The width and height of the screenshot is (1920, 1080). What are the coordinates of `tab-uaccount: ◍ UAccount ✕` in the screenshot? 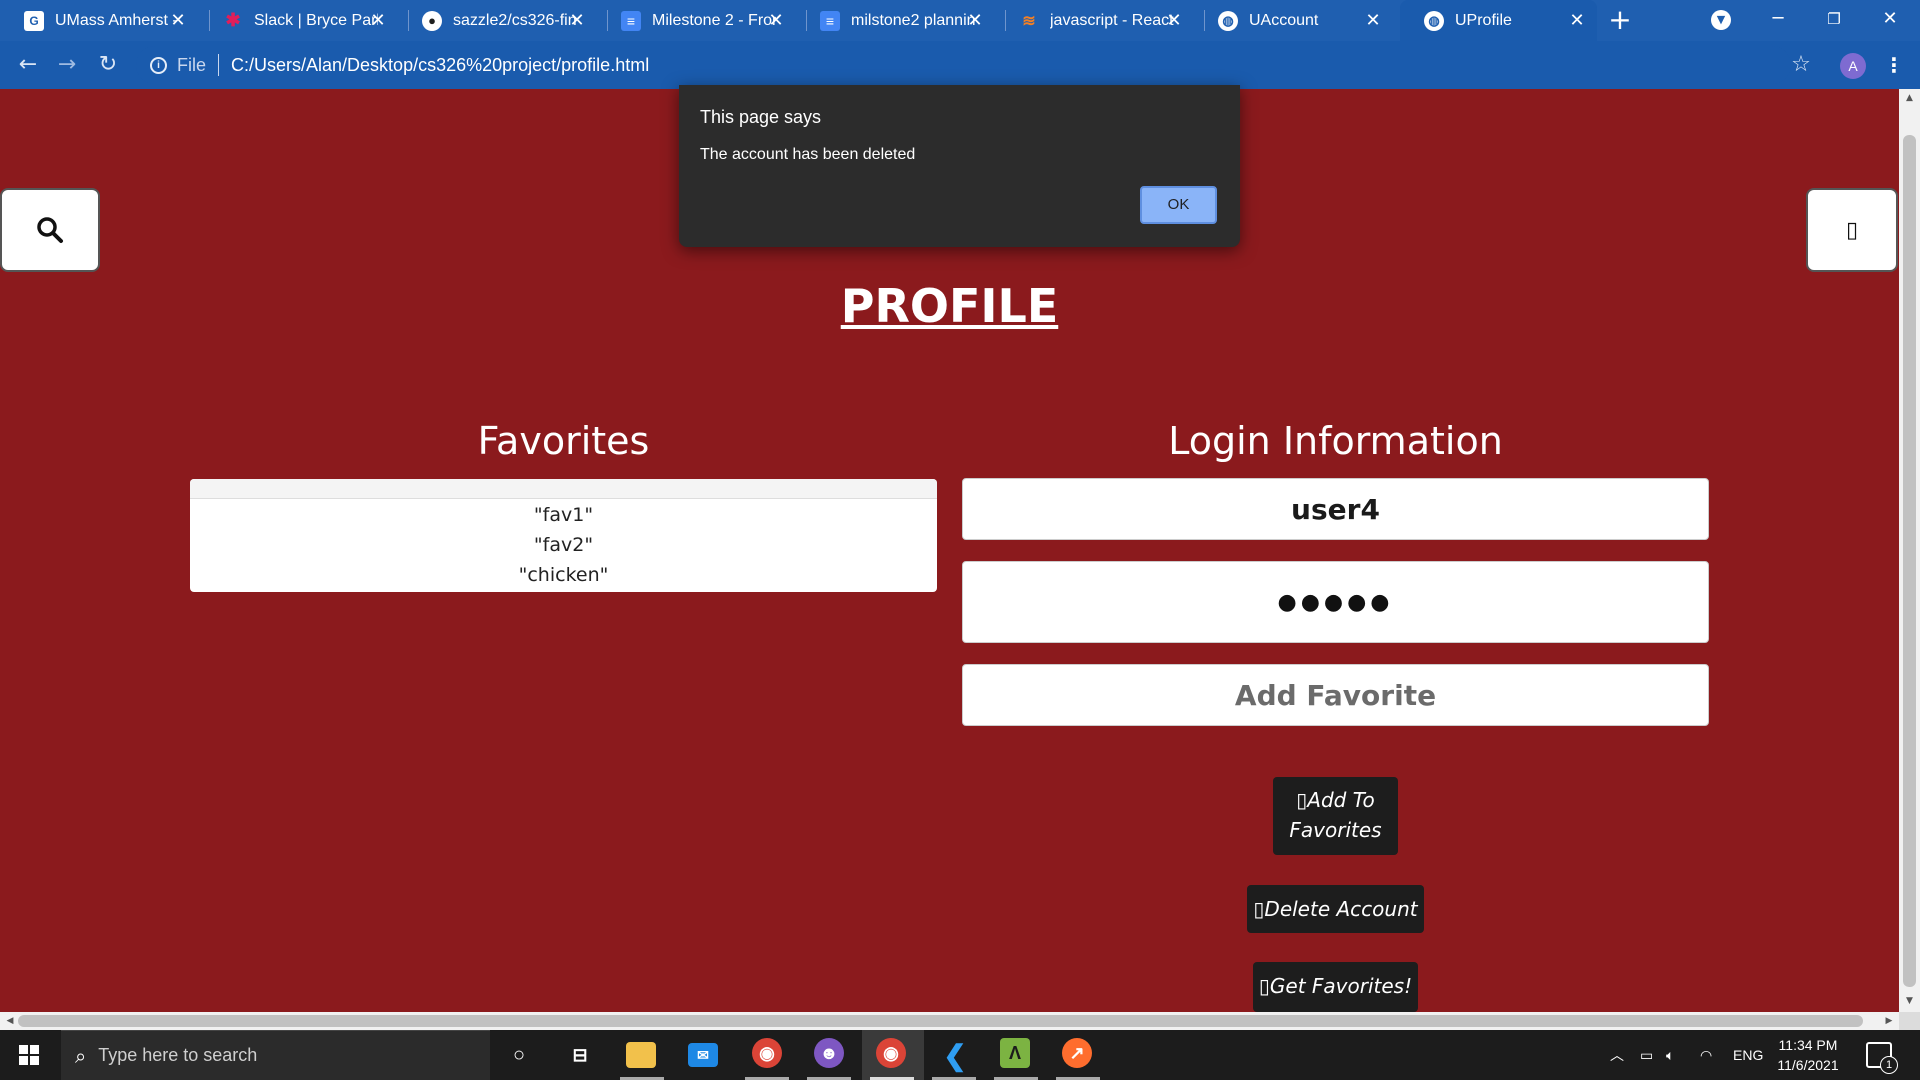 It's located at (1293, 20).